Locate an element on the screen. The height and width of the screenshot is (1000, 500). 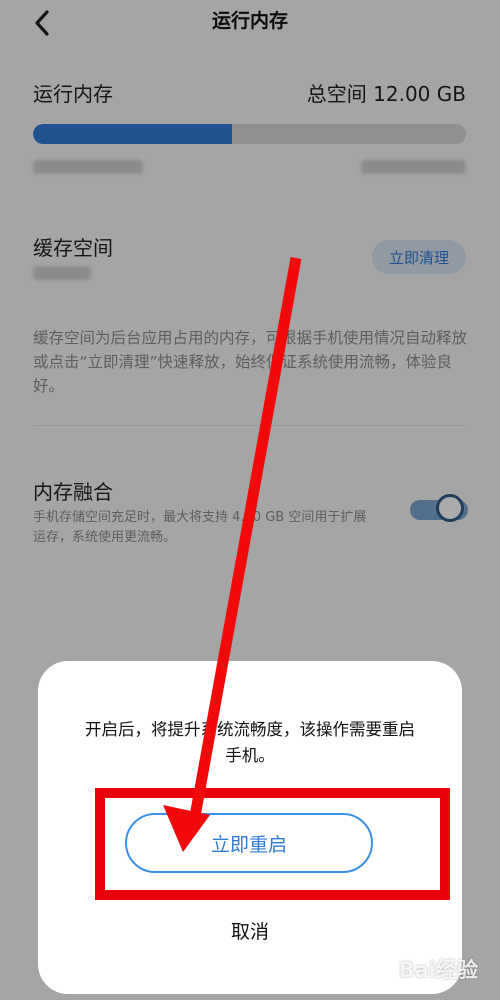
cancel-button: 取消 is located at coordinates (250, 930).